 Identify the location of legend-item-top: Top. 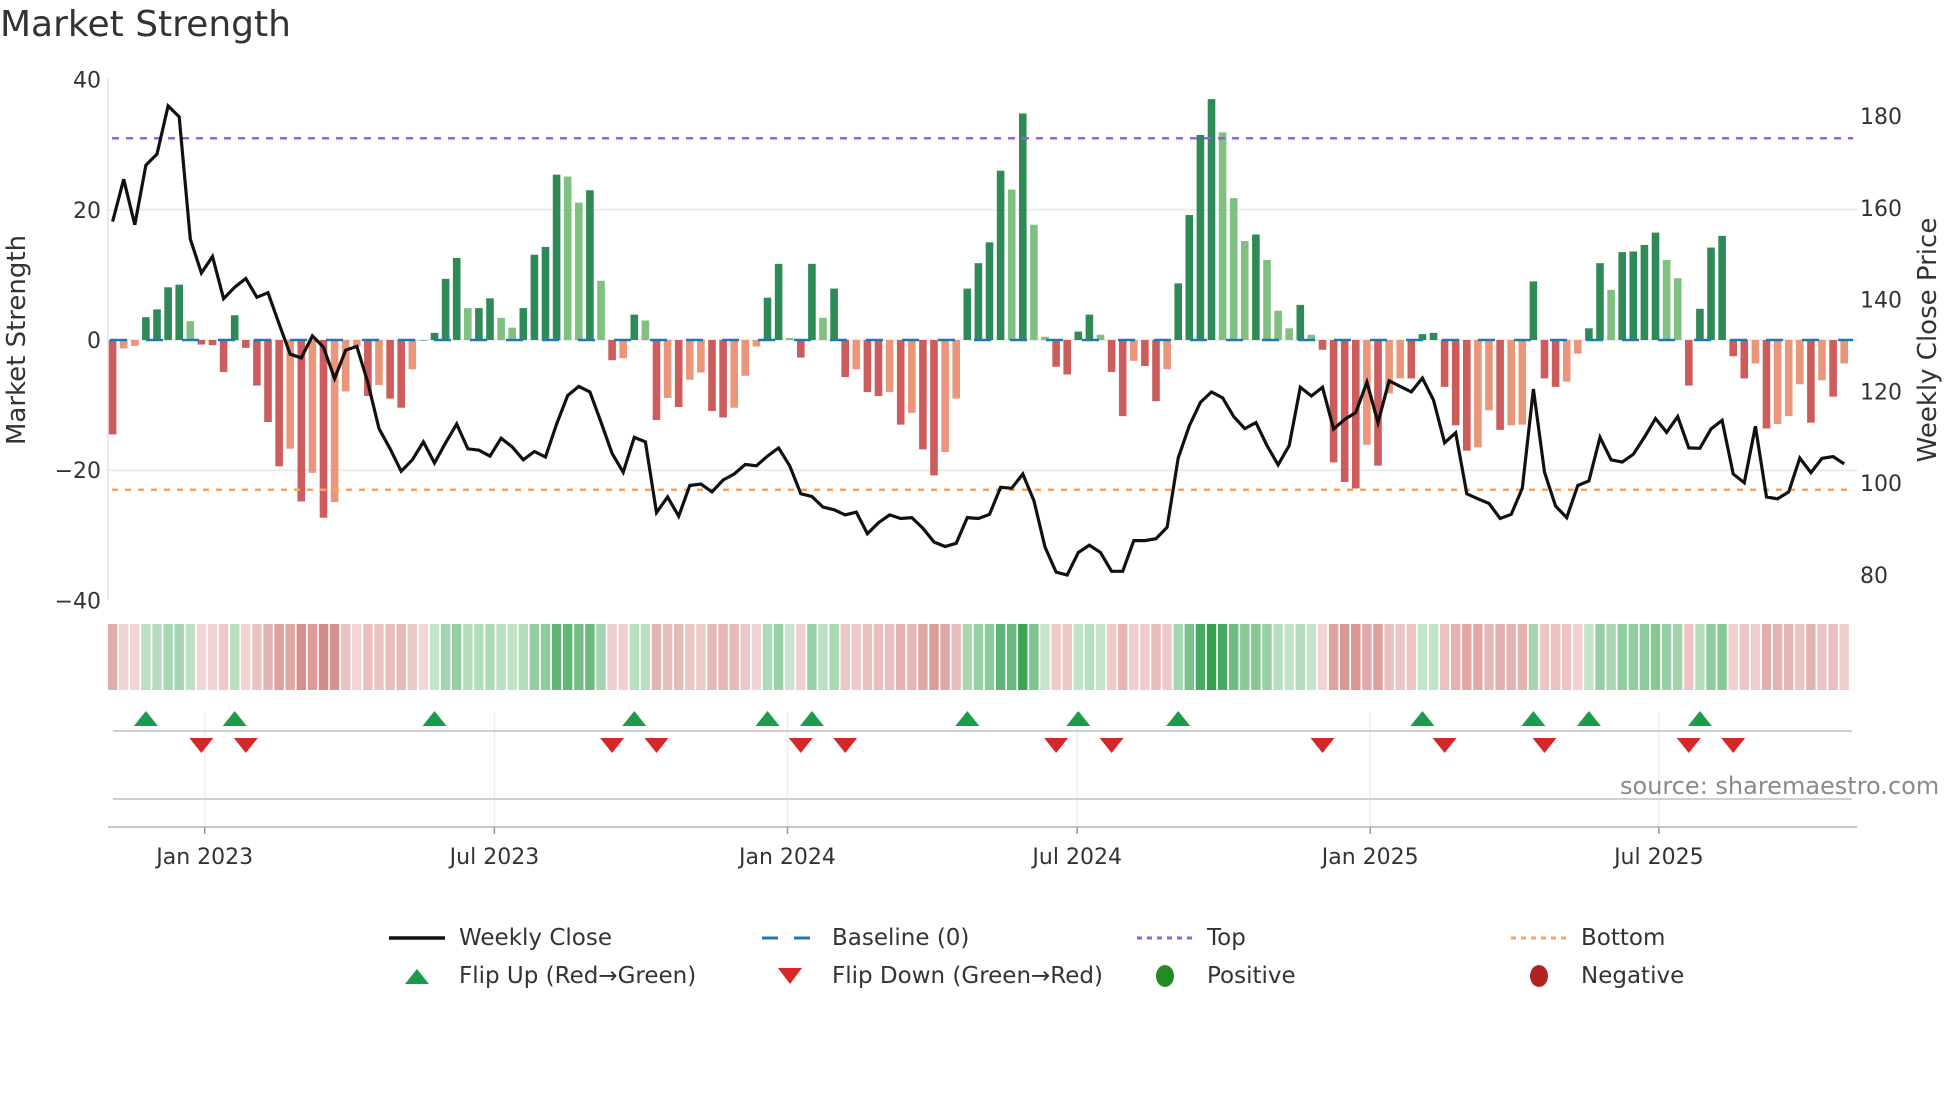
(1191, 938).